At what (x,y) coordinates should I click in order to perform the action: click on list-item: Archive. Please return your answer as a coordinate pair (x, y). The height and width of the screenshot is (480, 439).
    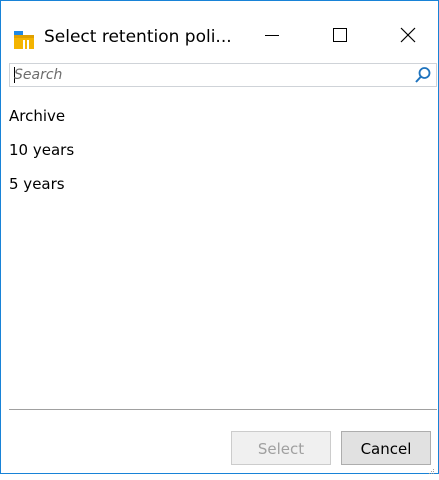
    Looking at the image, I should click on (223, 116).